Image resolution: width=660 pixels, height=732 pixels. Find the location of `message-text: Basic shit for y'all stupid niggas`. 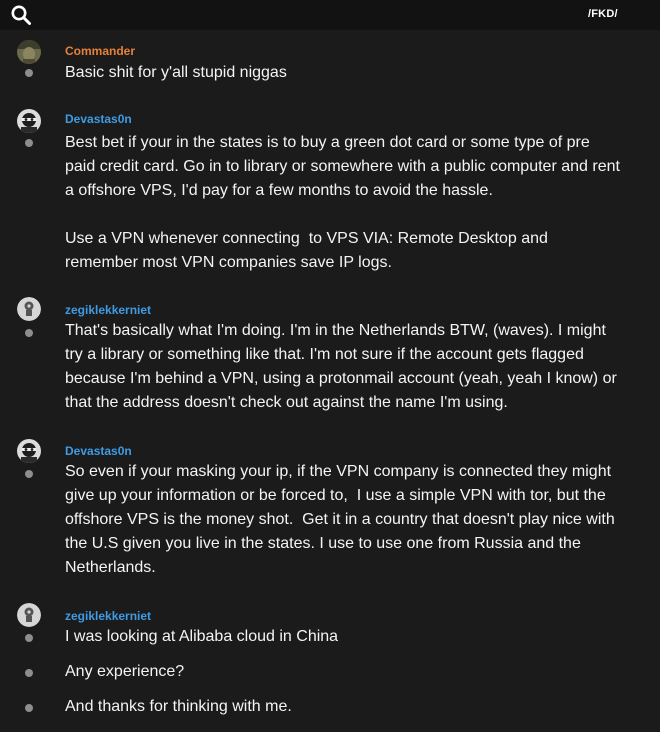

message-text: Basic shit for y'all stupid niggas is located at coordinates (176, 72).